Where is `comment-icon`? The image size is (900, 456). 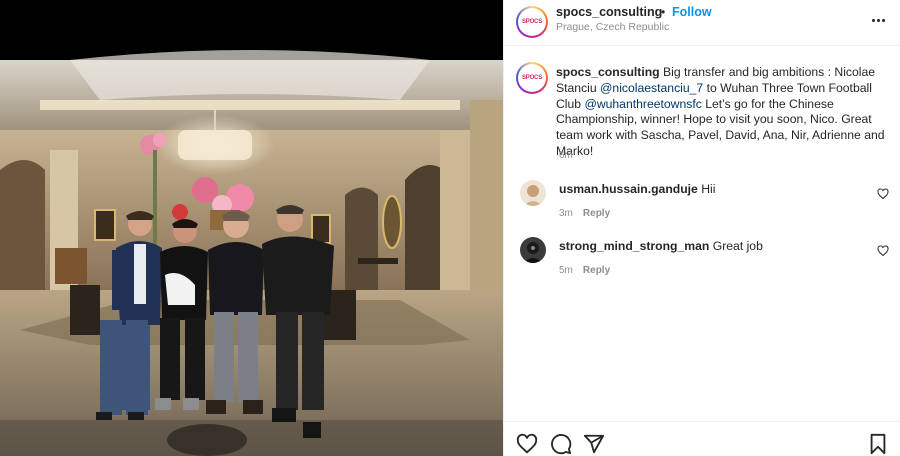 comment-icon is located at coordinates (561, 444).